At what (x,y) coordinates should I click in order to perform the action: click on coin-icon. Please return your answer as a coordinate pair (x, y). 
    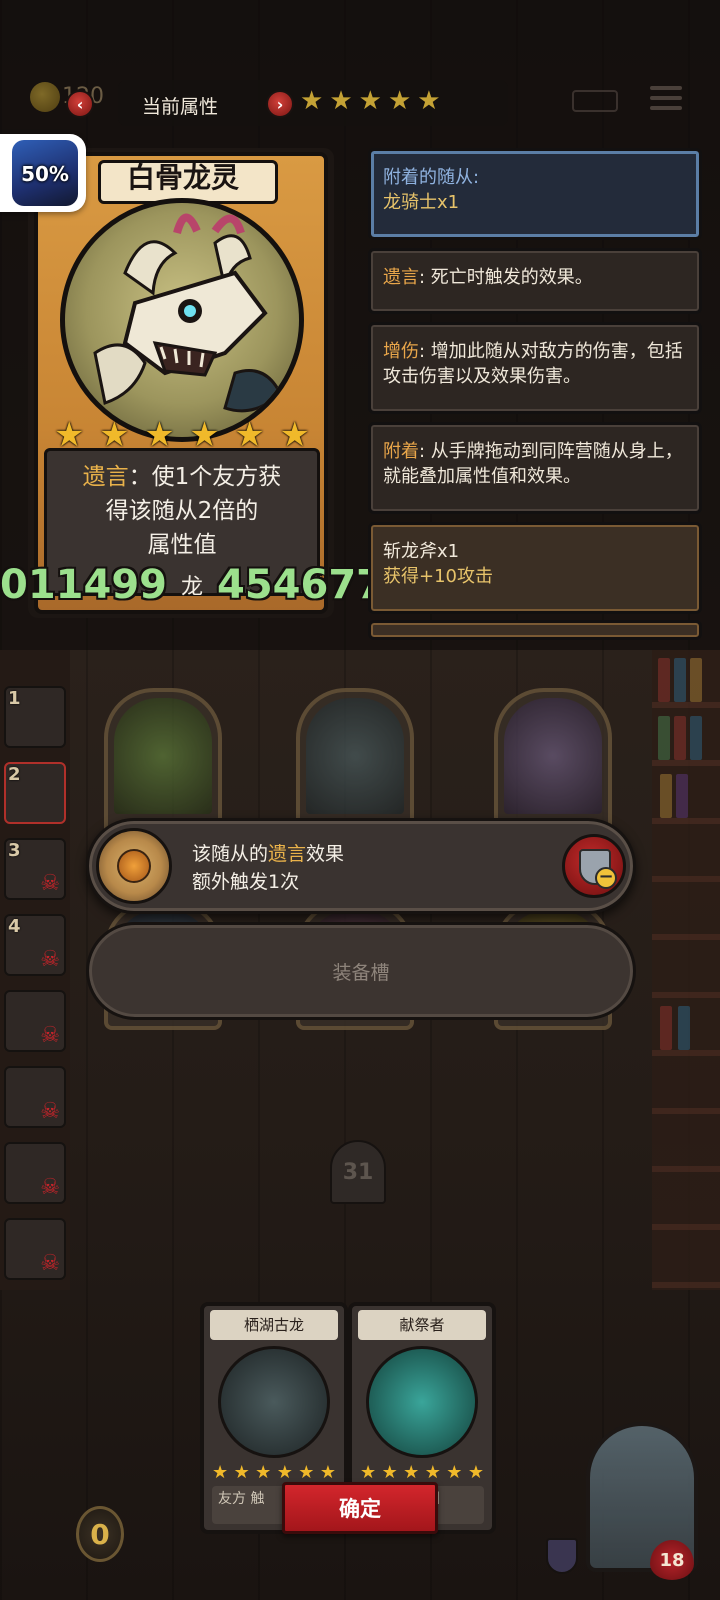
    Looking at the image, I should click on (45, 97).